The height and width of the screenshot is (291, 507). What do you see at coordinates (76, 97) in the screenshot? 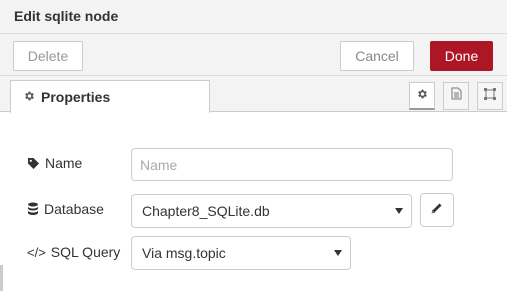
I see `tab-properties-label: Properties` at bounding box center [76, 97].